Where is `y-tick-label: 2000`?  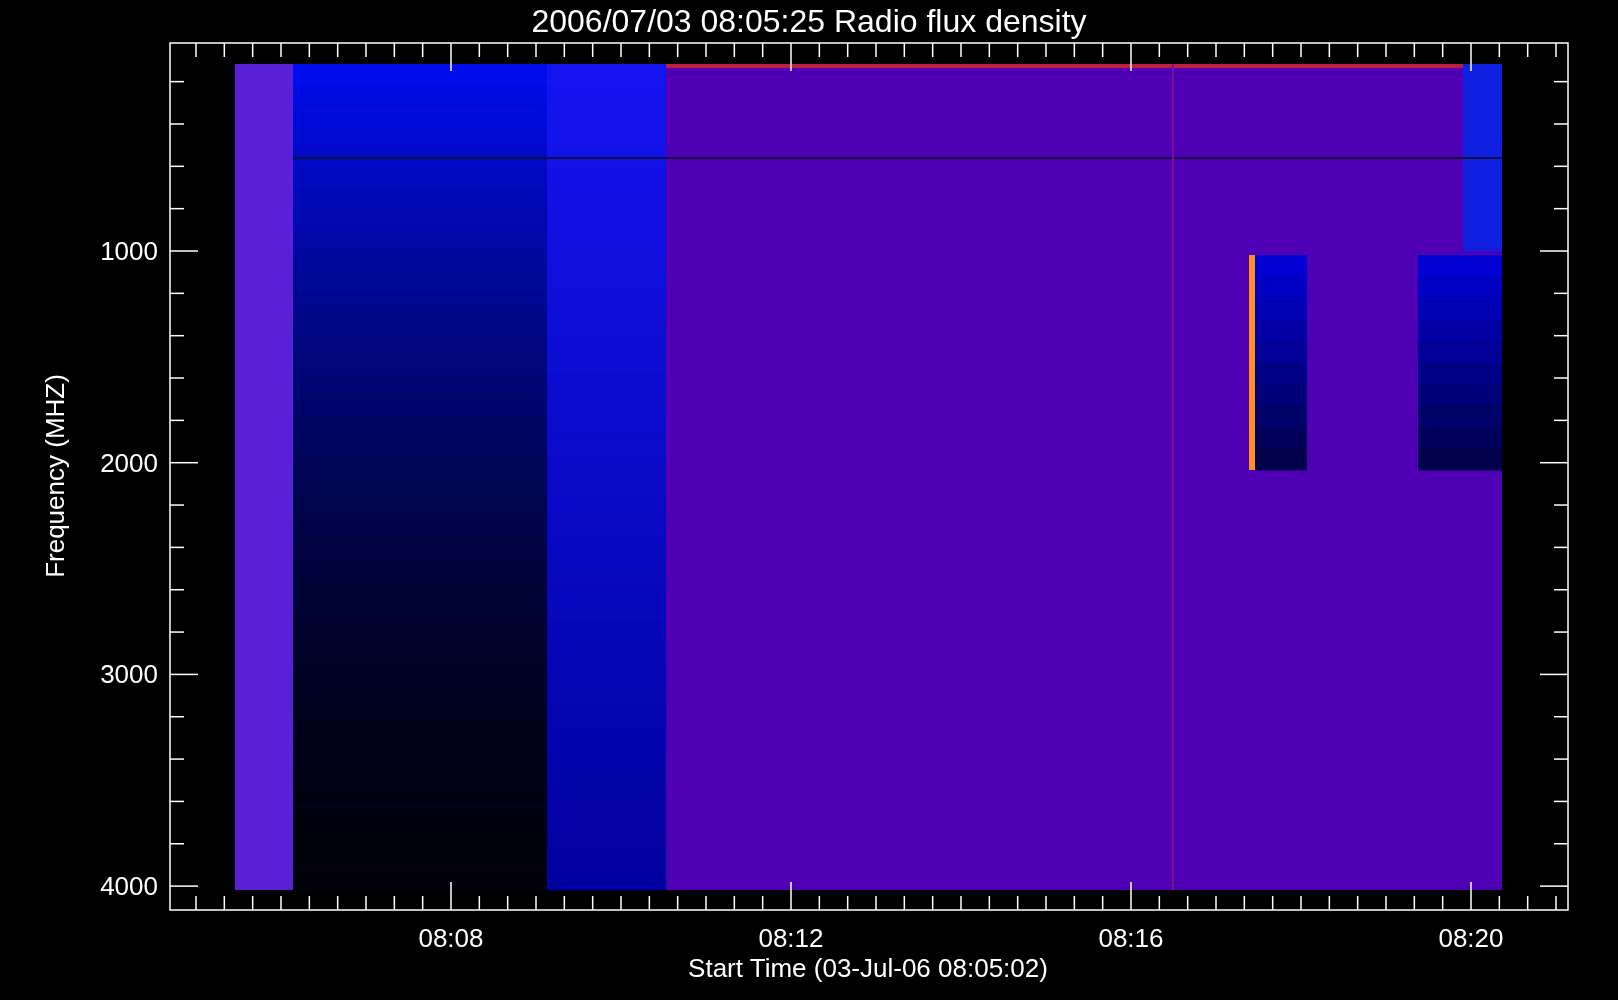
y-tick-label: 2000 is located at coordinates (129, 462).